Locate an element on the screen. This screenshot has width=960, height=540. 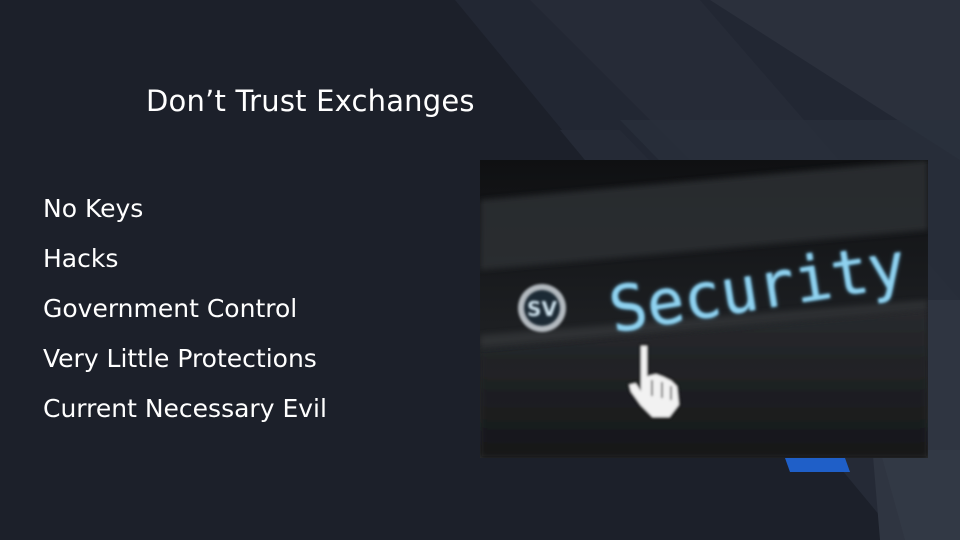
bullet-item: Very Little Protections is located at coordinates (180, 358).